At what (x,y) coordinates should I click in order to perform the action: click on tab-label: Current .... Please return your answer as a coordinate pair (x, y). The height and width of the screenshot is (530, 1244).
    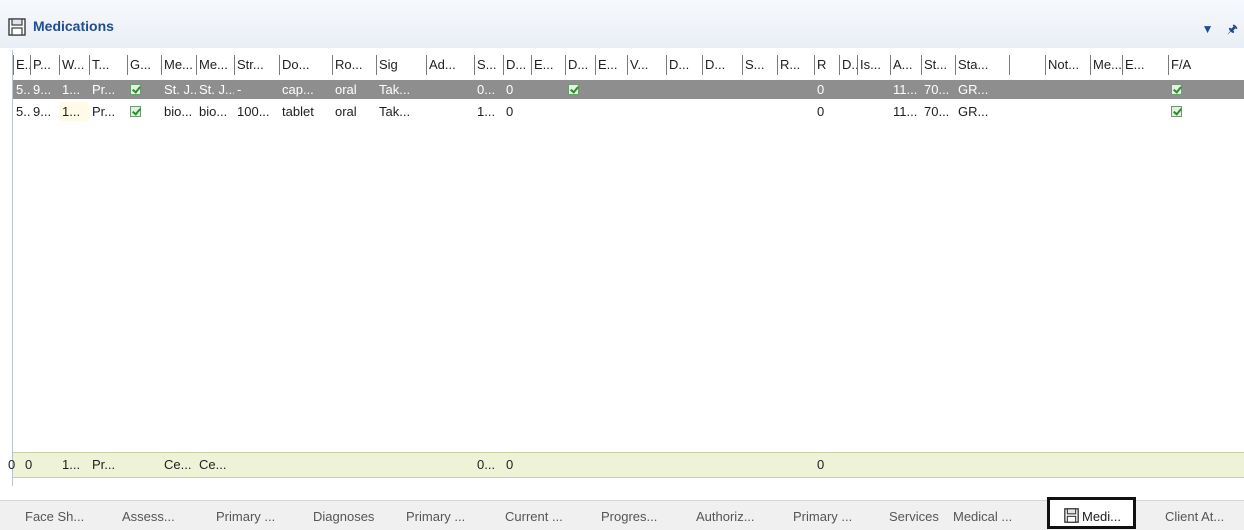
    Looking at the image, I should click on (534, 516).